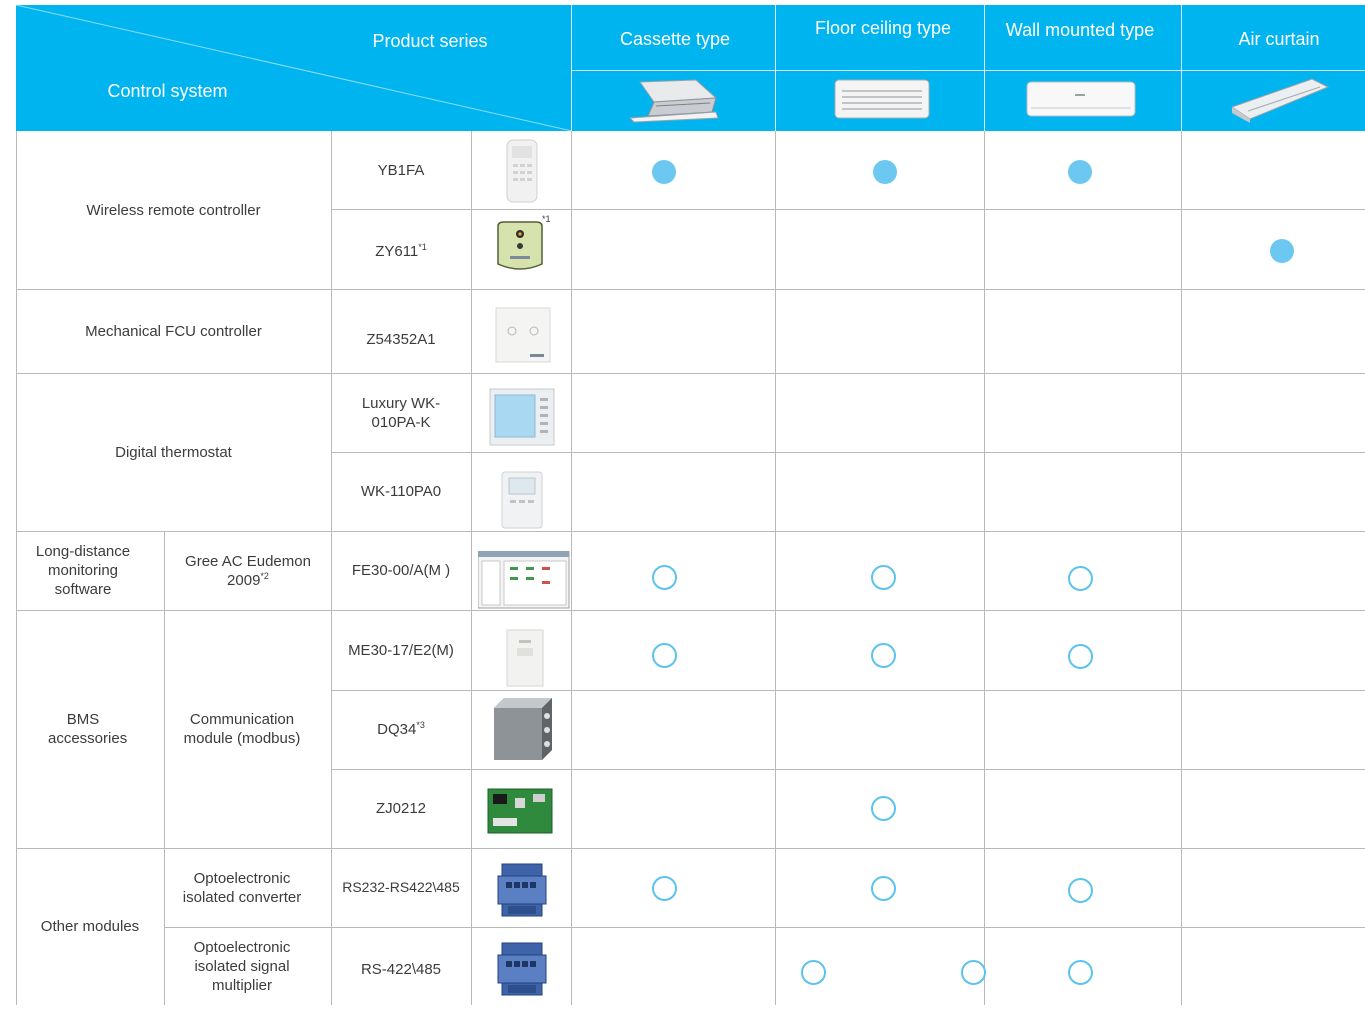 This screenshot has height=1011, width=1365. Describe the element at coordinates (401, 969) in the screenshot. I see `model-rs-422-485: RS-422\485` at that location.